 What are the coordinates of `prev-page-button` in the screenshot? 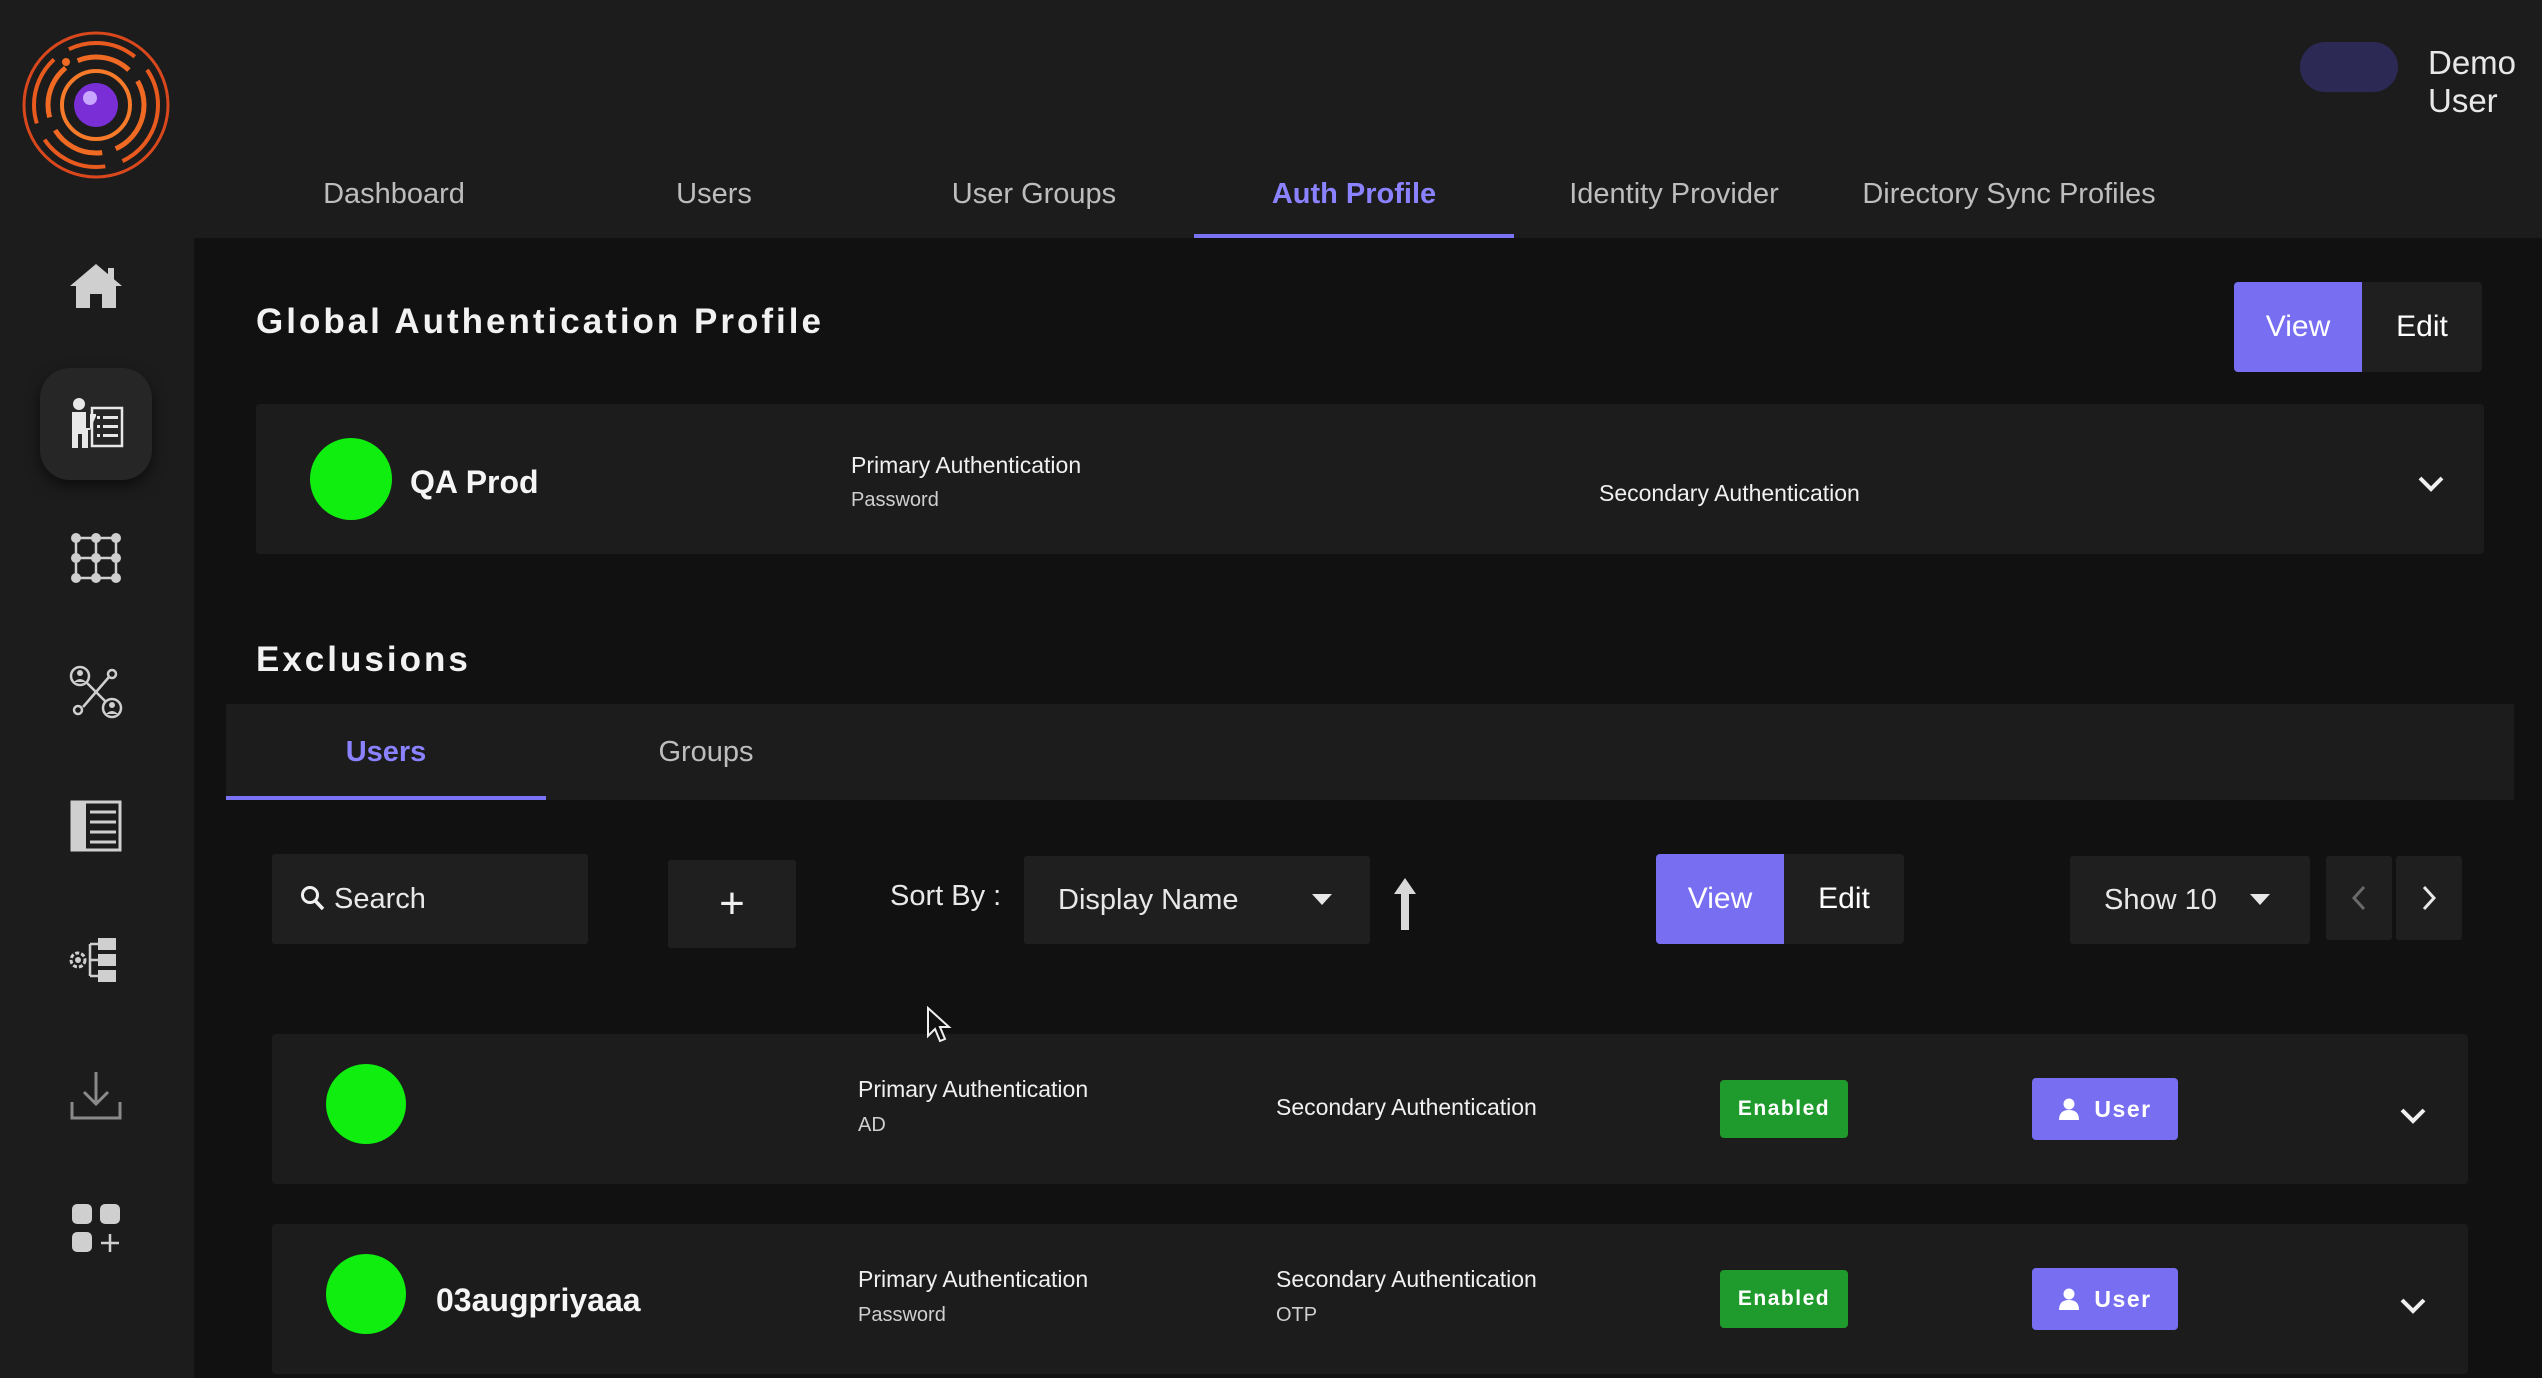 It's located at (2359, 898).